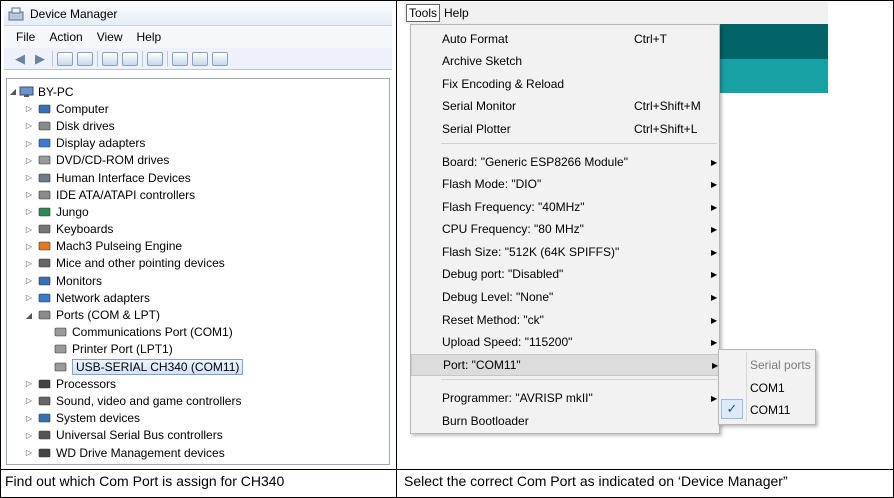  Describe the element at coordinates (155, 58) in the screenshot. I see `scan-hardware-icon` at that location.